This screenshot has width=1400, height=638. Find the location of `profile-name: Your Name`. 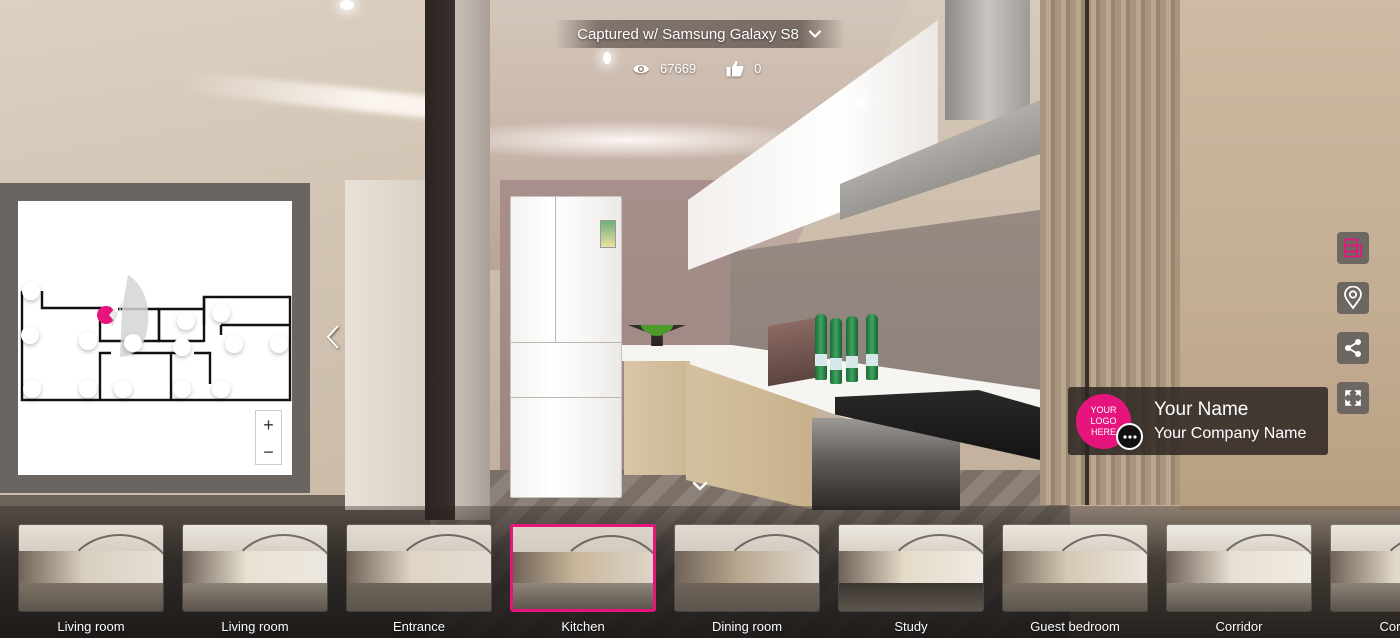

profile-name: Your Name is located at coordinates (1201, 409).